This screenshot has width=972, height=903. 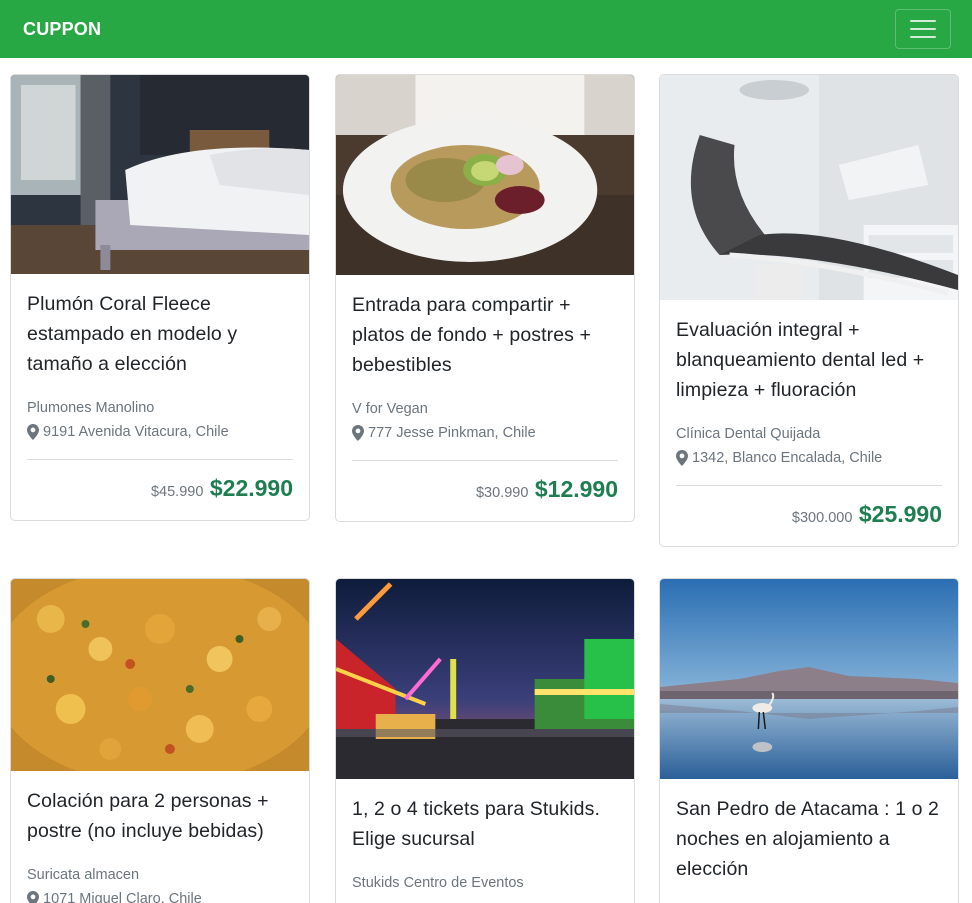 I want to click on address: 777 Jesse Pinkman, Chile, so click(x=485, y=433).